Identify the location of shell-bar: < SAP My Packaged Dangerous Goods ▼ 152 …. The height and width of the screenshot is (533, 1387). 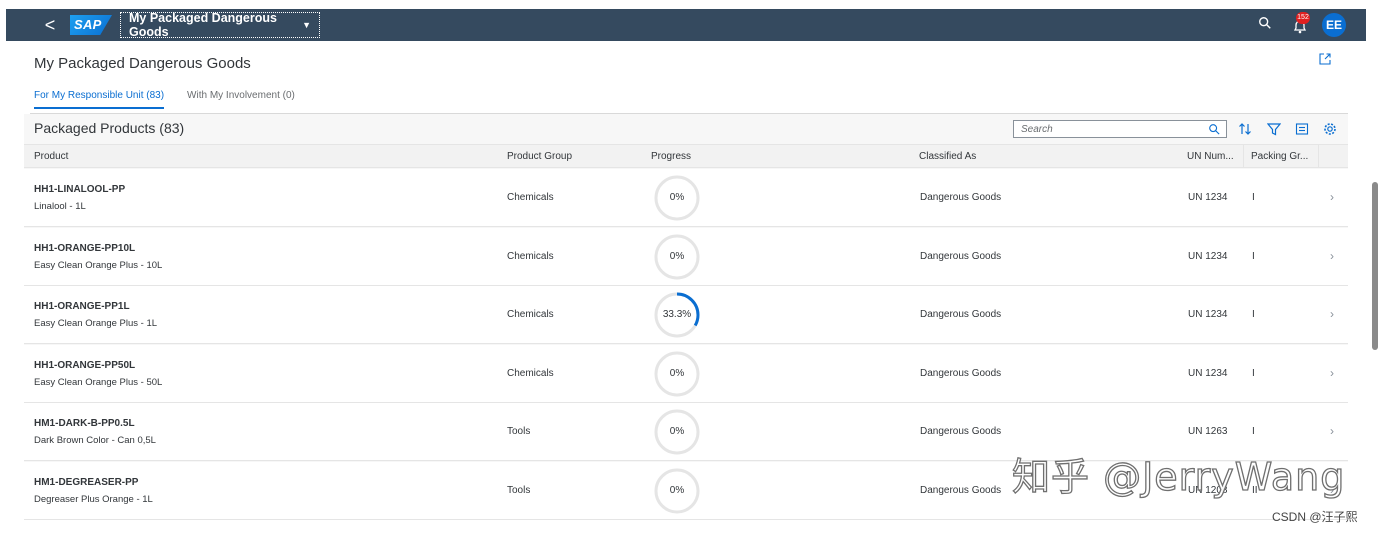
(686, 25).